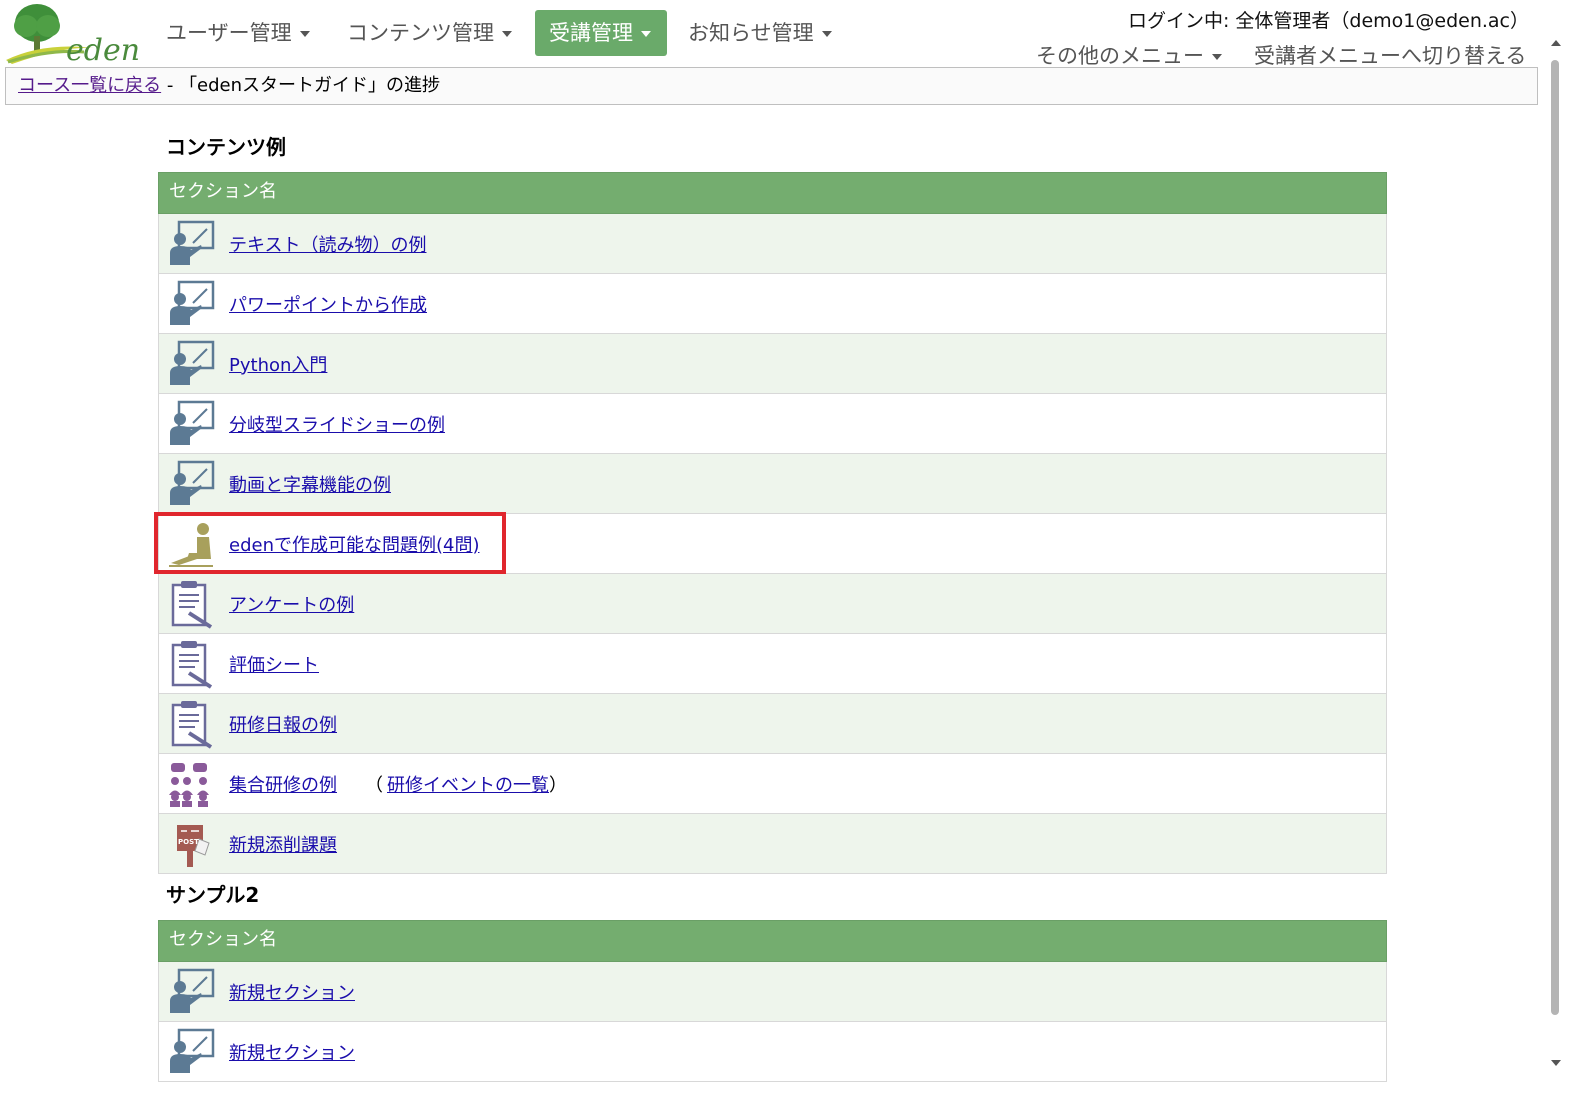 The image size is (1587, 1096). I want to click on list-item: アンケートの例, so click(772, 604).